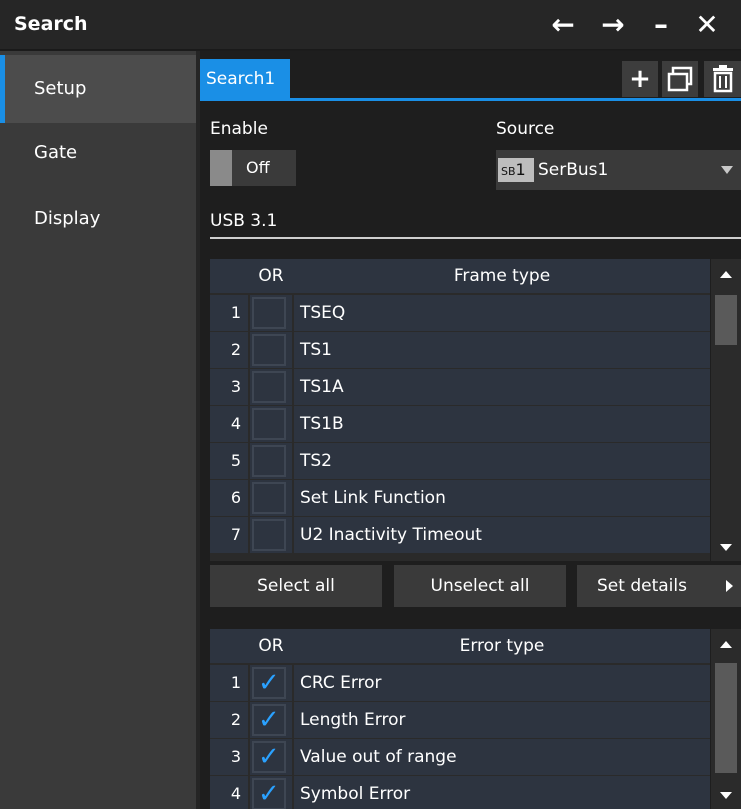 Image resolution: width=741 pixels, height=809 pixels. I want to click on table-header: OR Frame type, so click(460, 276).